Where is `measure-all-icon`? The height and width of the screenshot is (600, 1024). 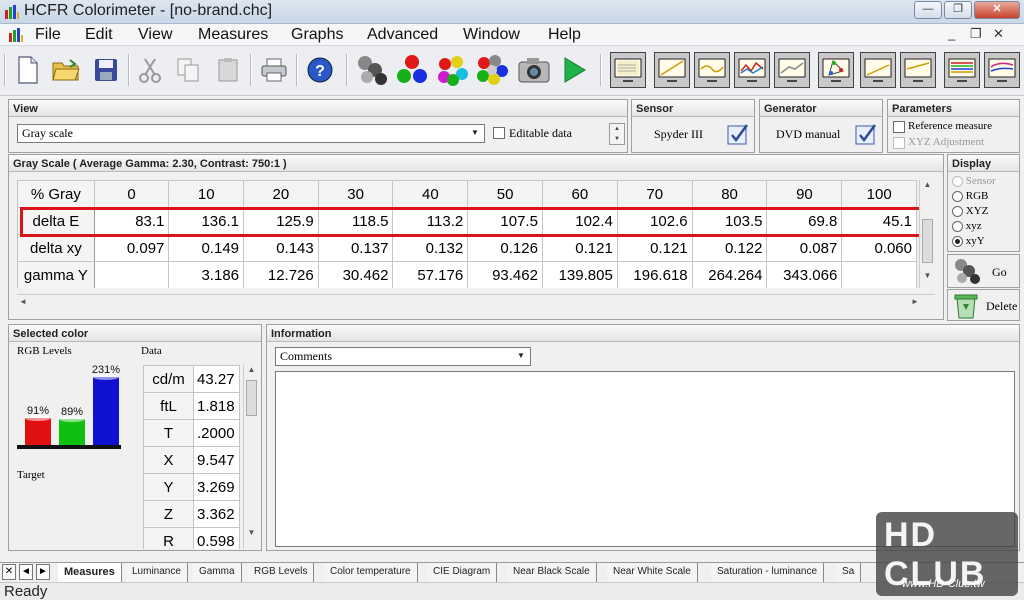
measure-all-icon is located at coordinates (492, 70).